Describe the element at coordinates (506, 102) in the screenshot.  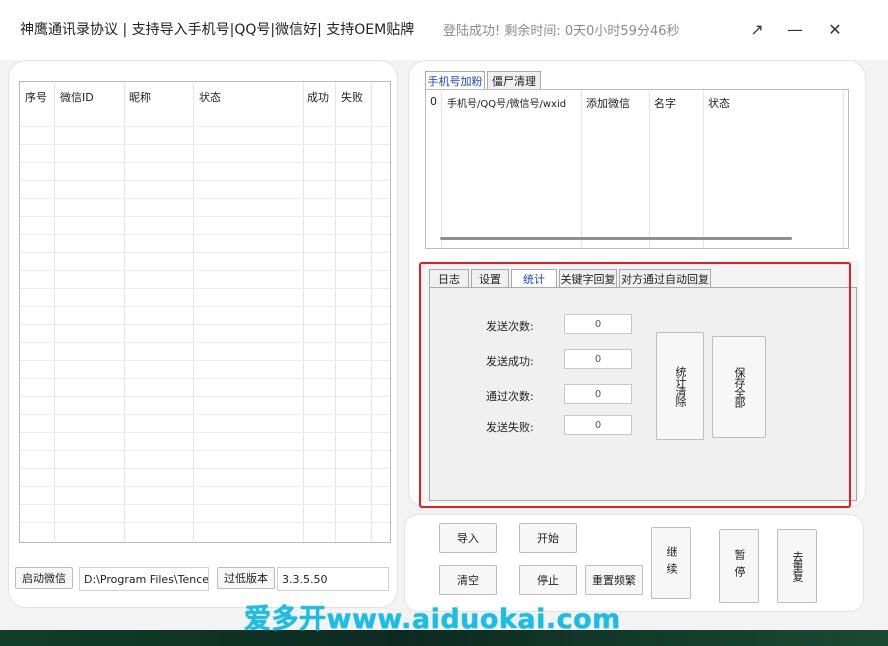
I see `list-col-target: 手机号/QQ号/微信号/wxid` at that location.